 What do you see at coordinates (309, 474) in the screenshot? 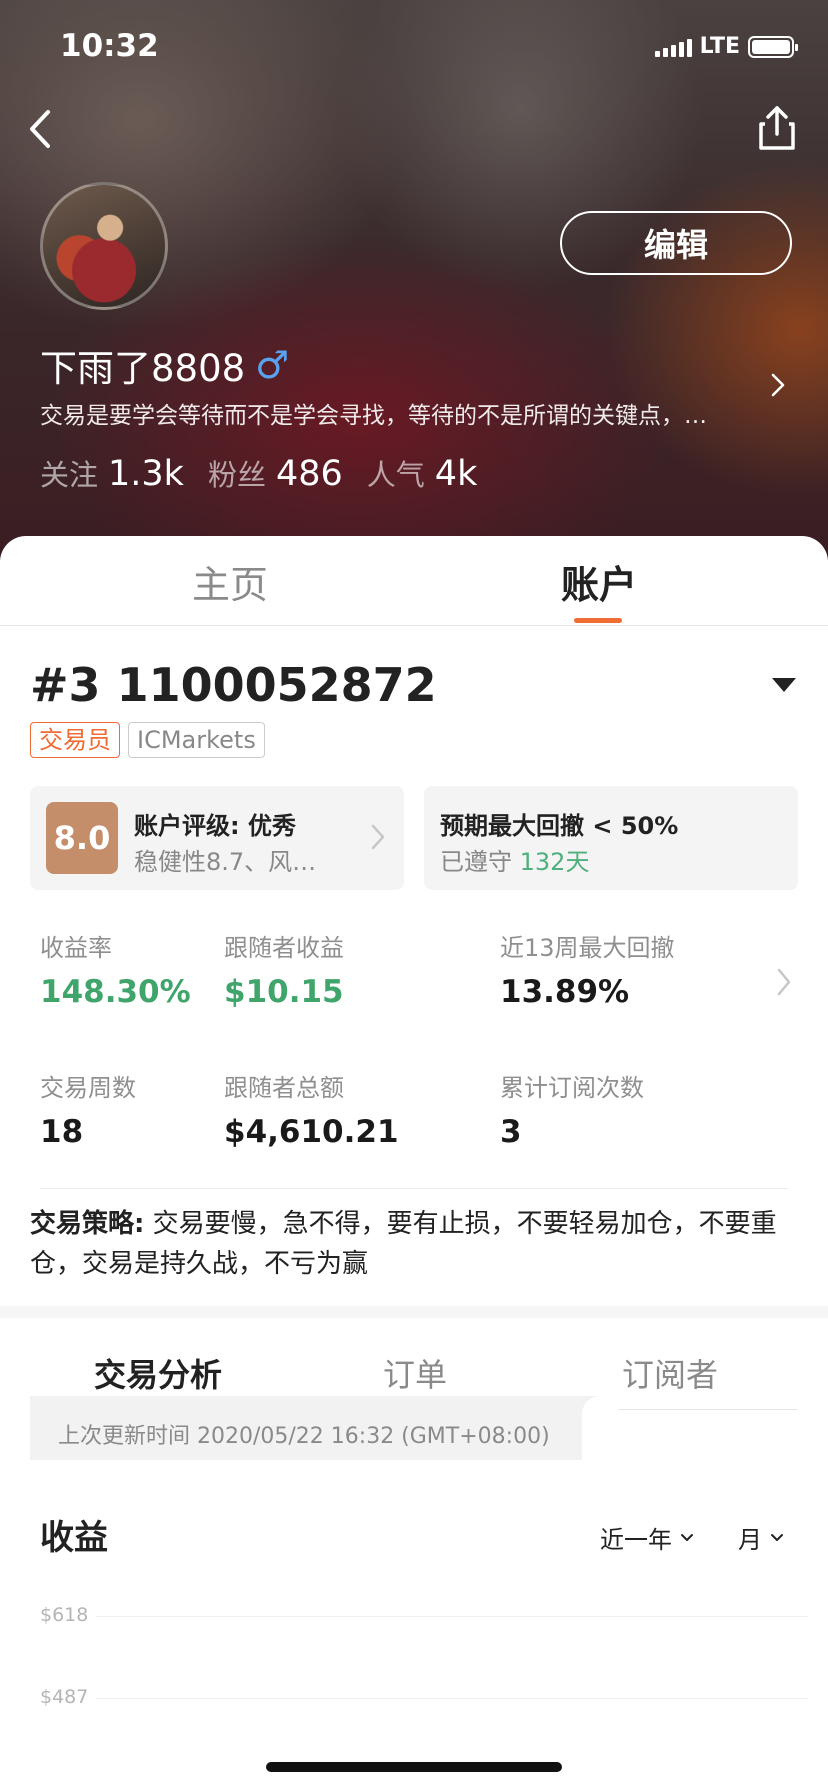
I see `followers-count: 486` at bounding box center [309, 474].